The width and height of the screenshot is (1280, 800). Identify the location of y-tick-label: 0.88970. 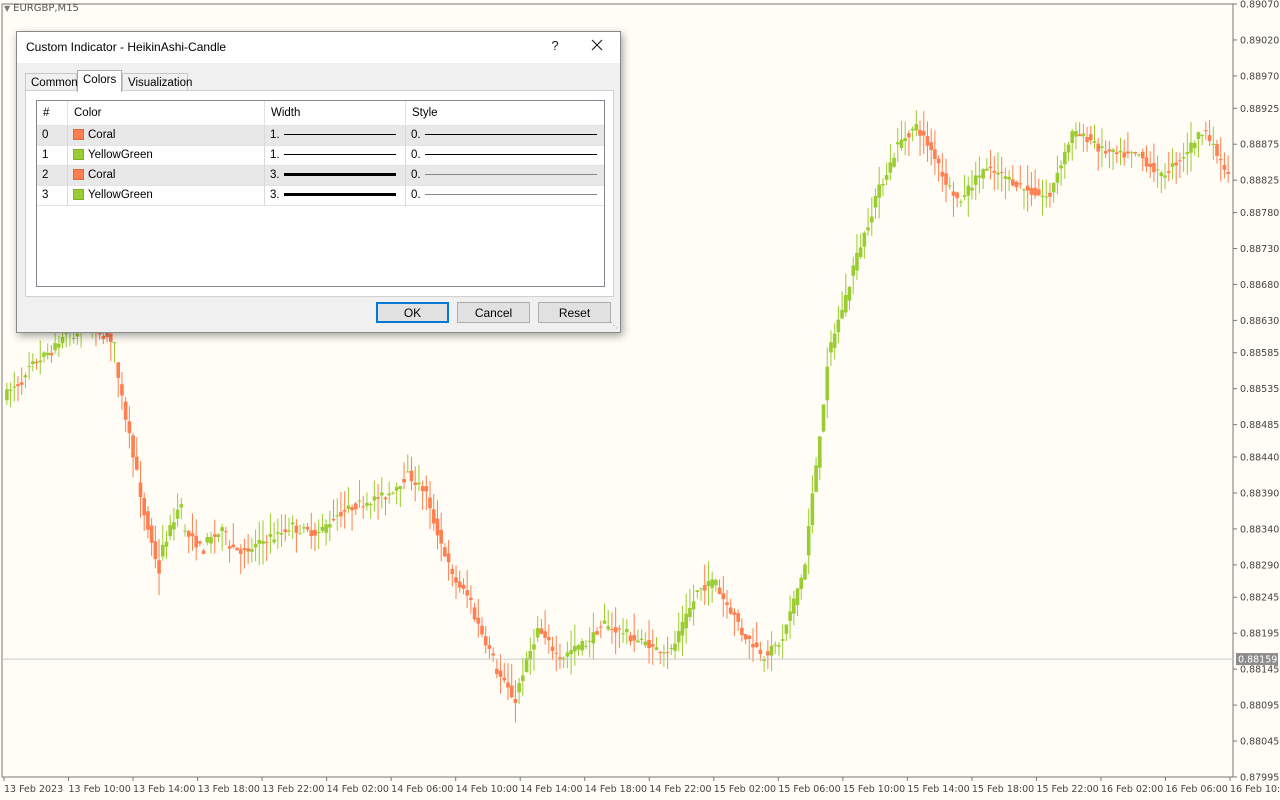
(1259, 76).